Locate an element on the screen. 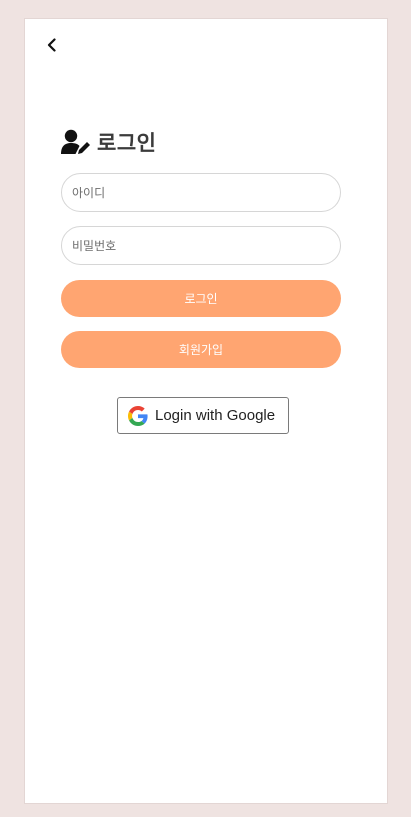 The image size is (411, 817). chevron-left-icon is located at coordinates (51, 45).